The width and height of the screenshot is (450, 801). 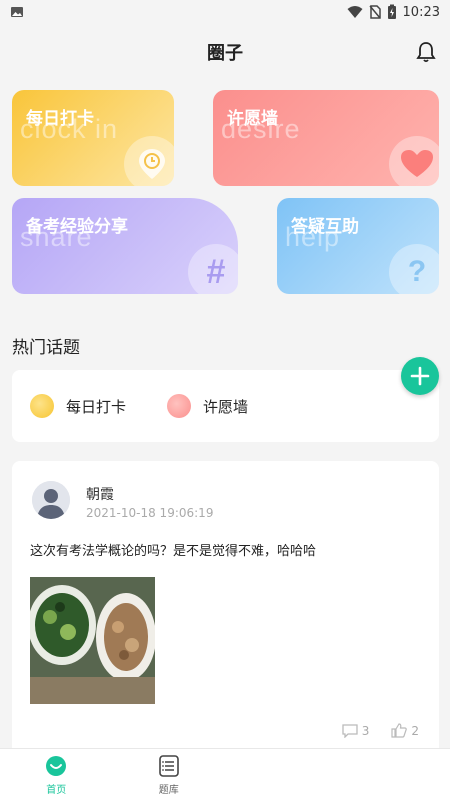 I want to click on card-qa-help: help 答疑互助 ?, so click(x=358, y=246).